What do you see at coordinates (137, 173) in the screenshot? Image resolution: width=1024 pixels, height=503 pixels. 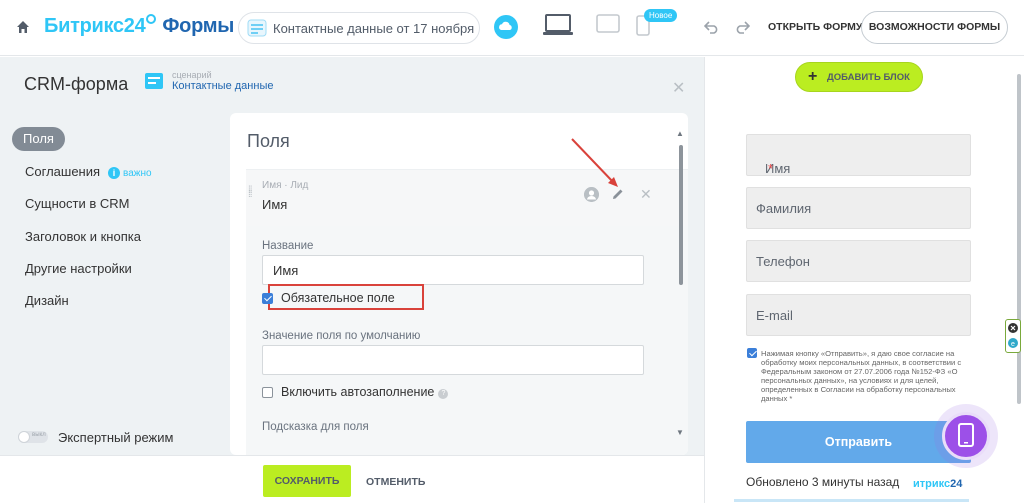 I see `important-badge: важно` at bounding box center [137, 173].